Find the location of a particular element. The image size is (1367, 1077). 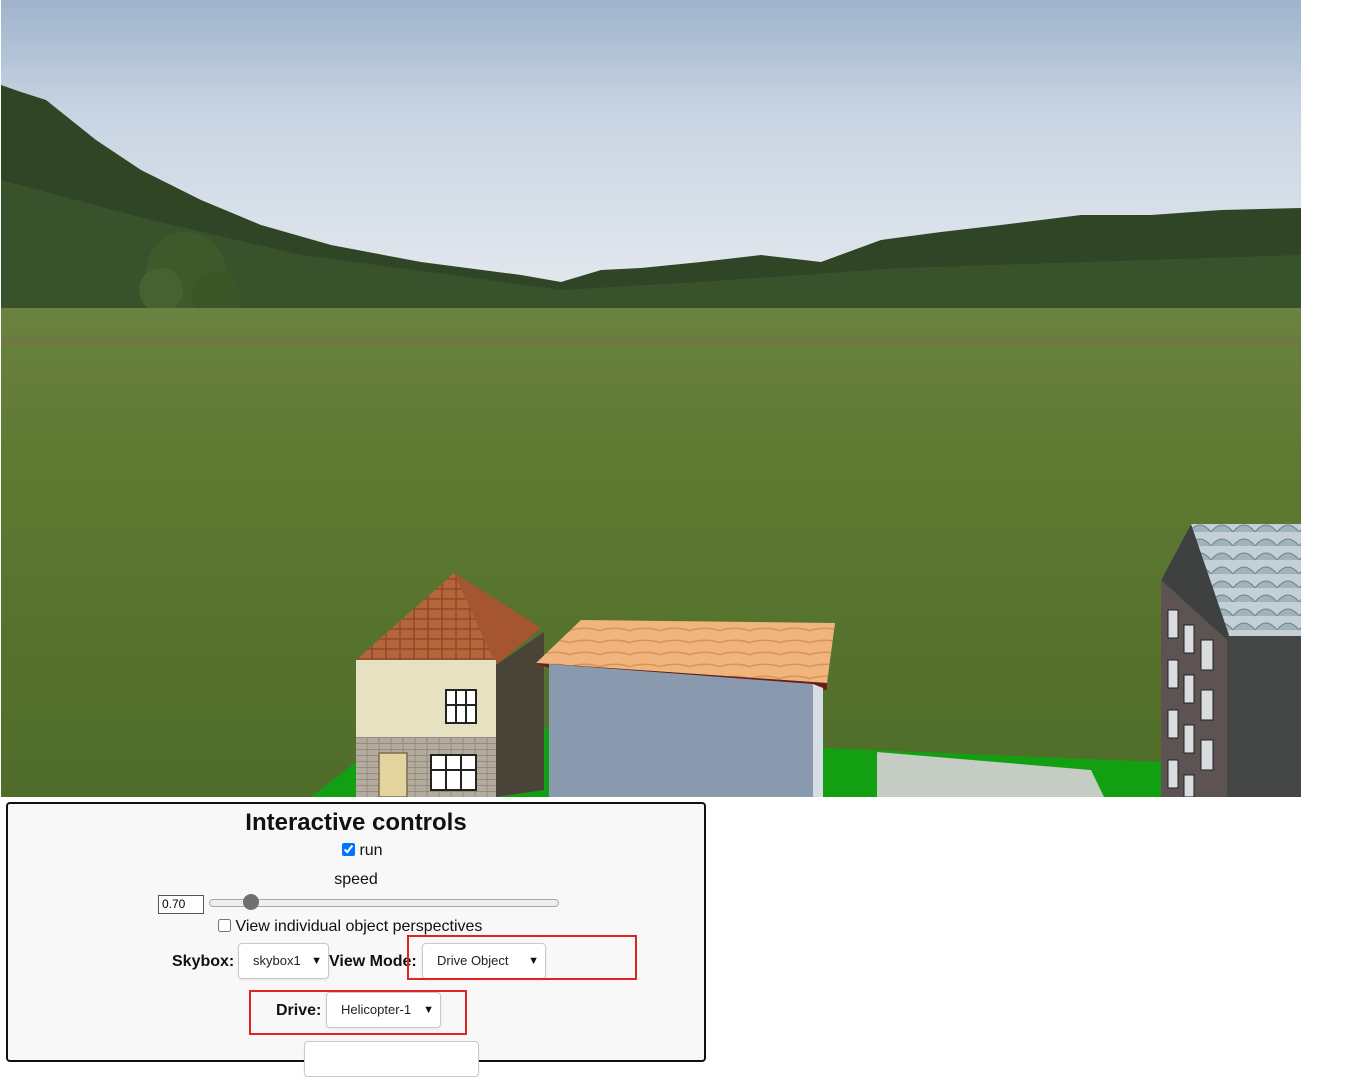

speed-slider-thumb is located at coordinates (250, 902).